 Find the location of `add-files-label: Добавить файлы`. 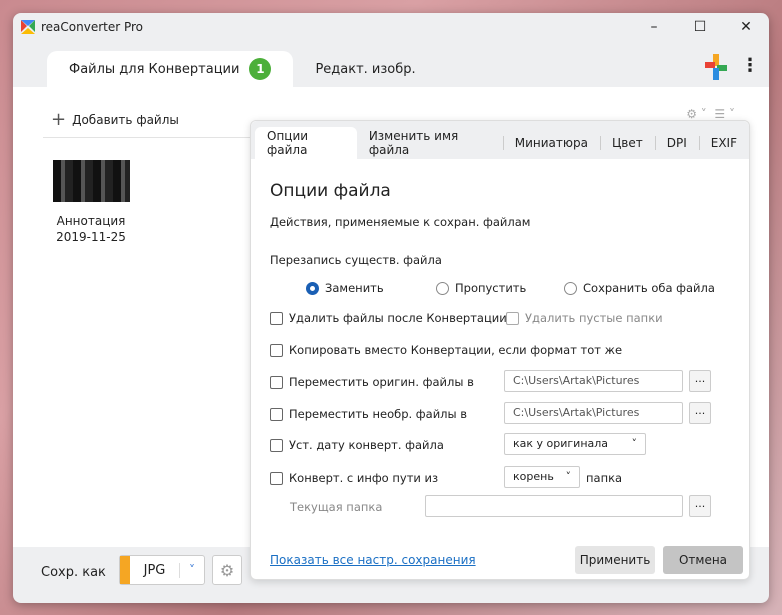

add-files-label: Добавить файлы is located at coordinates (125, 119).